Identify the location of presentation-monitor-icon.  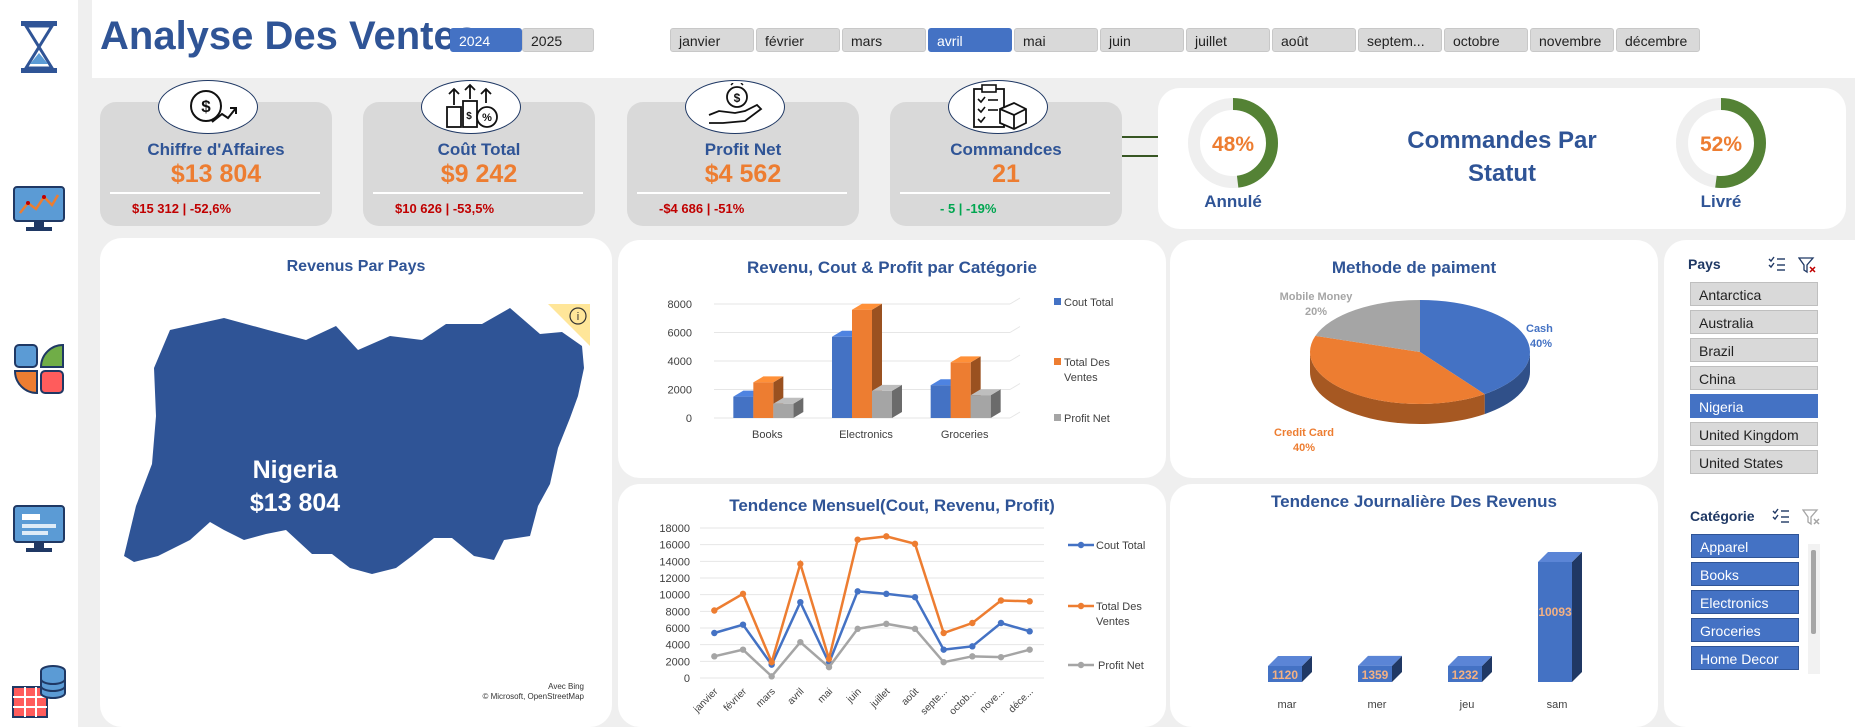
(39, 529).